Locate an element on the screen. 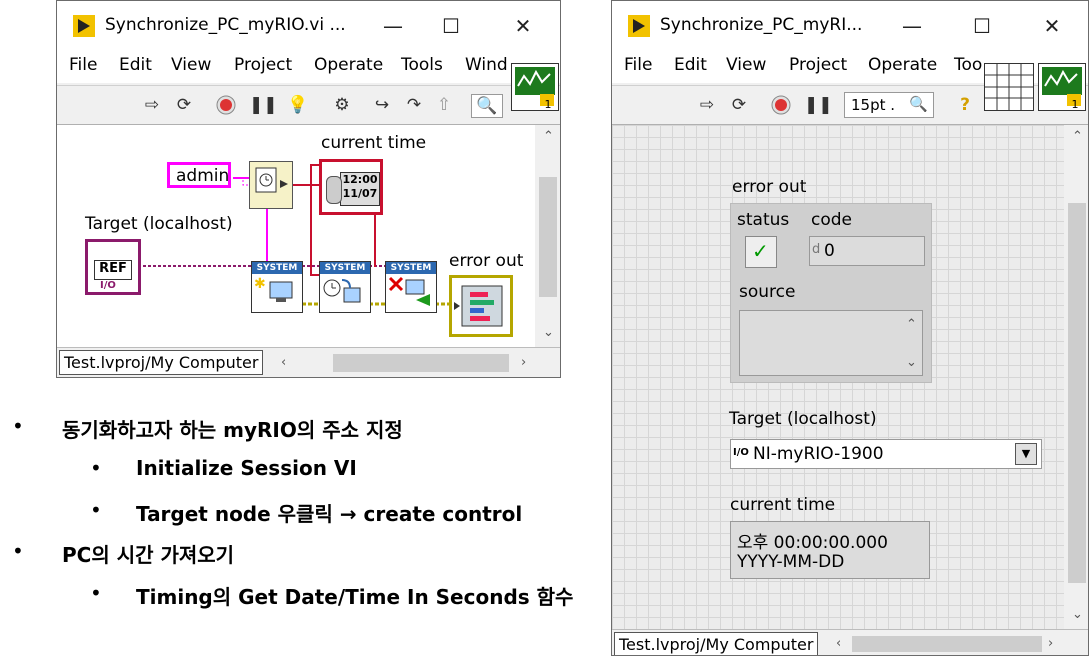 The image size is (1090, 657). step-over-icon: ↷ is located at coordinates (414, 105).